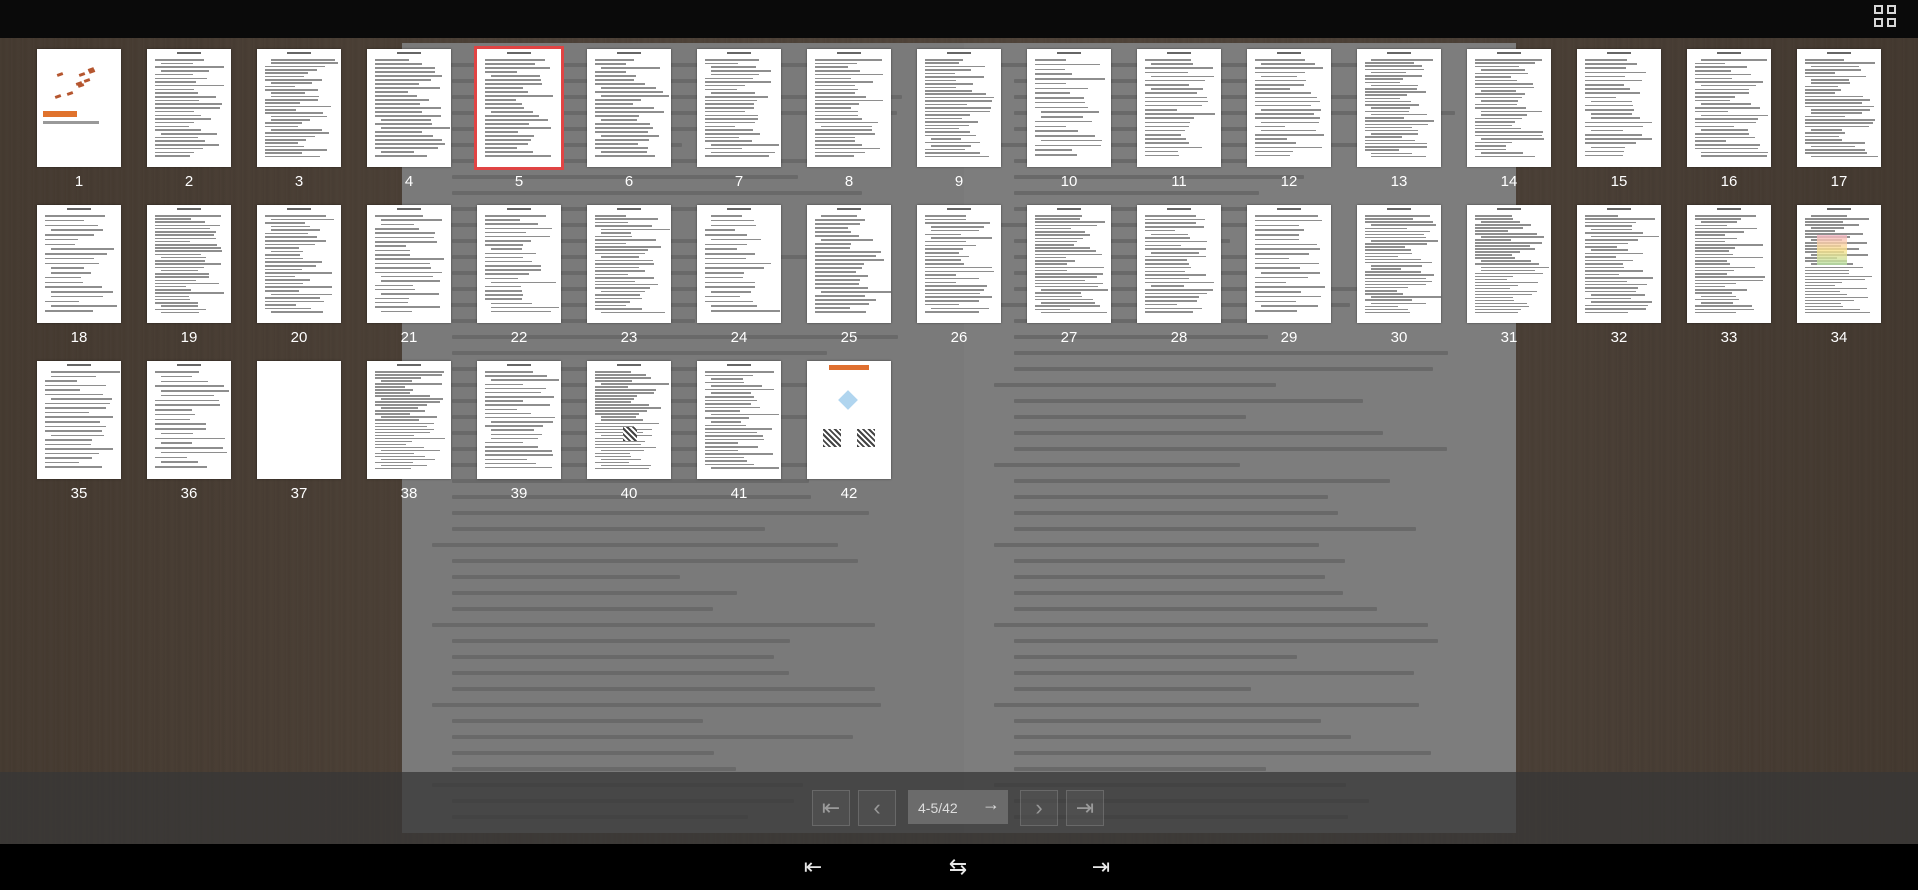 This screenshot has width=1918, height=890. Describe the element at coordinates (299, 119) in the screenshot. I see `page-thumbnail: 3` at that location.